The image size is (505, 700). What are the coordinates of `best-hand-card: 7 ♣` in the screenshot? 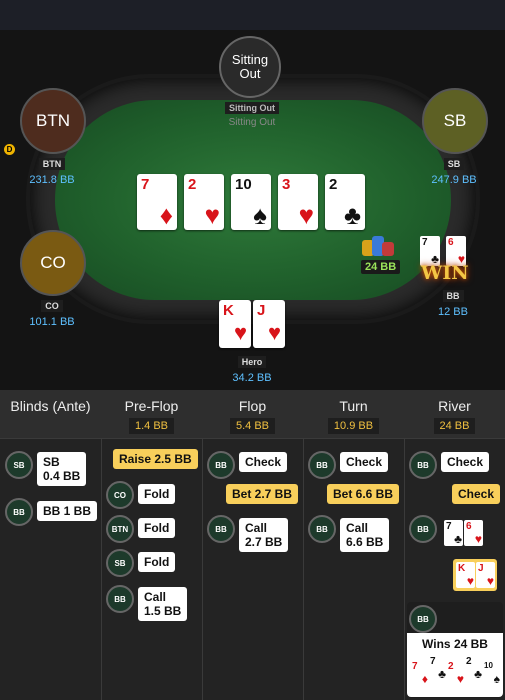 It's located at (437, 668).